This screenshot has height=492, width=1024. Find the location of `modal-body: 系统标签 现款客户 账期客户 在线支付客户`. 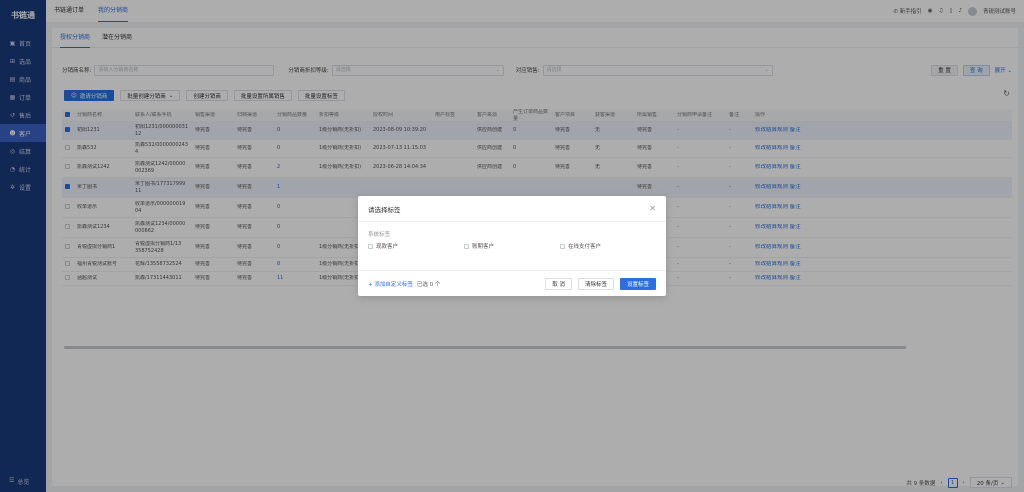

modal-body: 系统标签 现款客户 账期客户 在线支付客户 is located at coordinates (512, 236).